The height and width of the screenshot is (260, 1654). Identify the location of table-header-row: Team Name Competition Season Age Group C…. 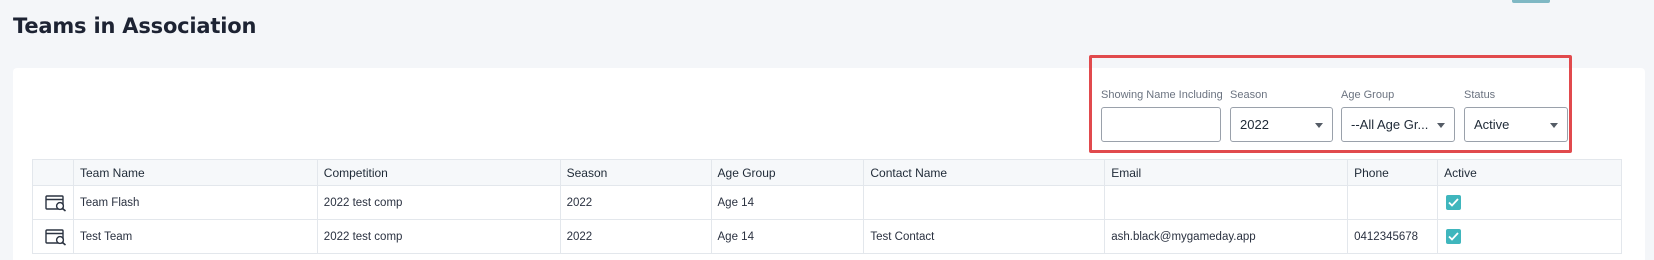
(827, 172).